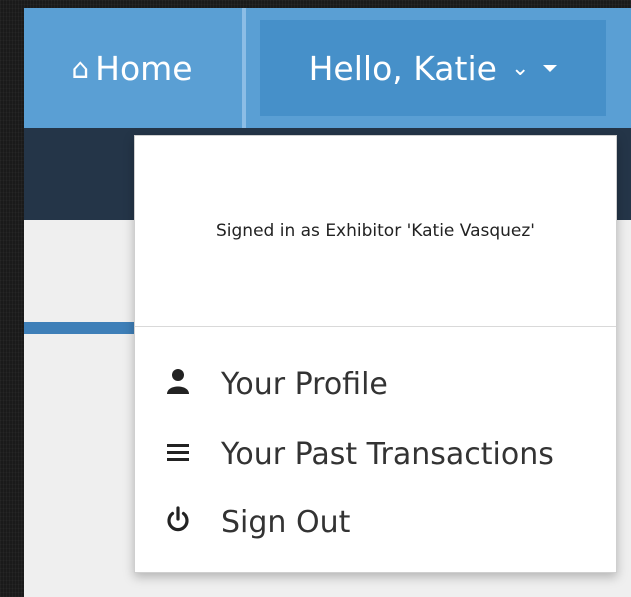 The width and height of the screenshot is (631, 597). Describe the element at coordinates (375, 522) in the screenshot. I see `menu-item-sign-out: Sign Out` at that location.